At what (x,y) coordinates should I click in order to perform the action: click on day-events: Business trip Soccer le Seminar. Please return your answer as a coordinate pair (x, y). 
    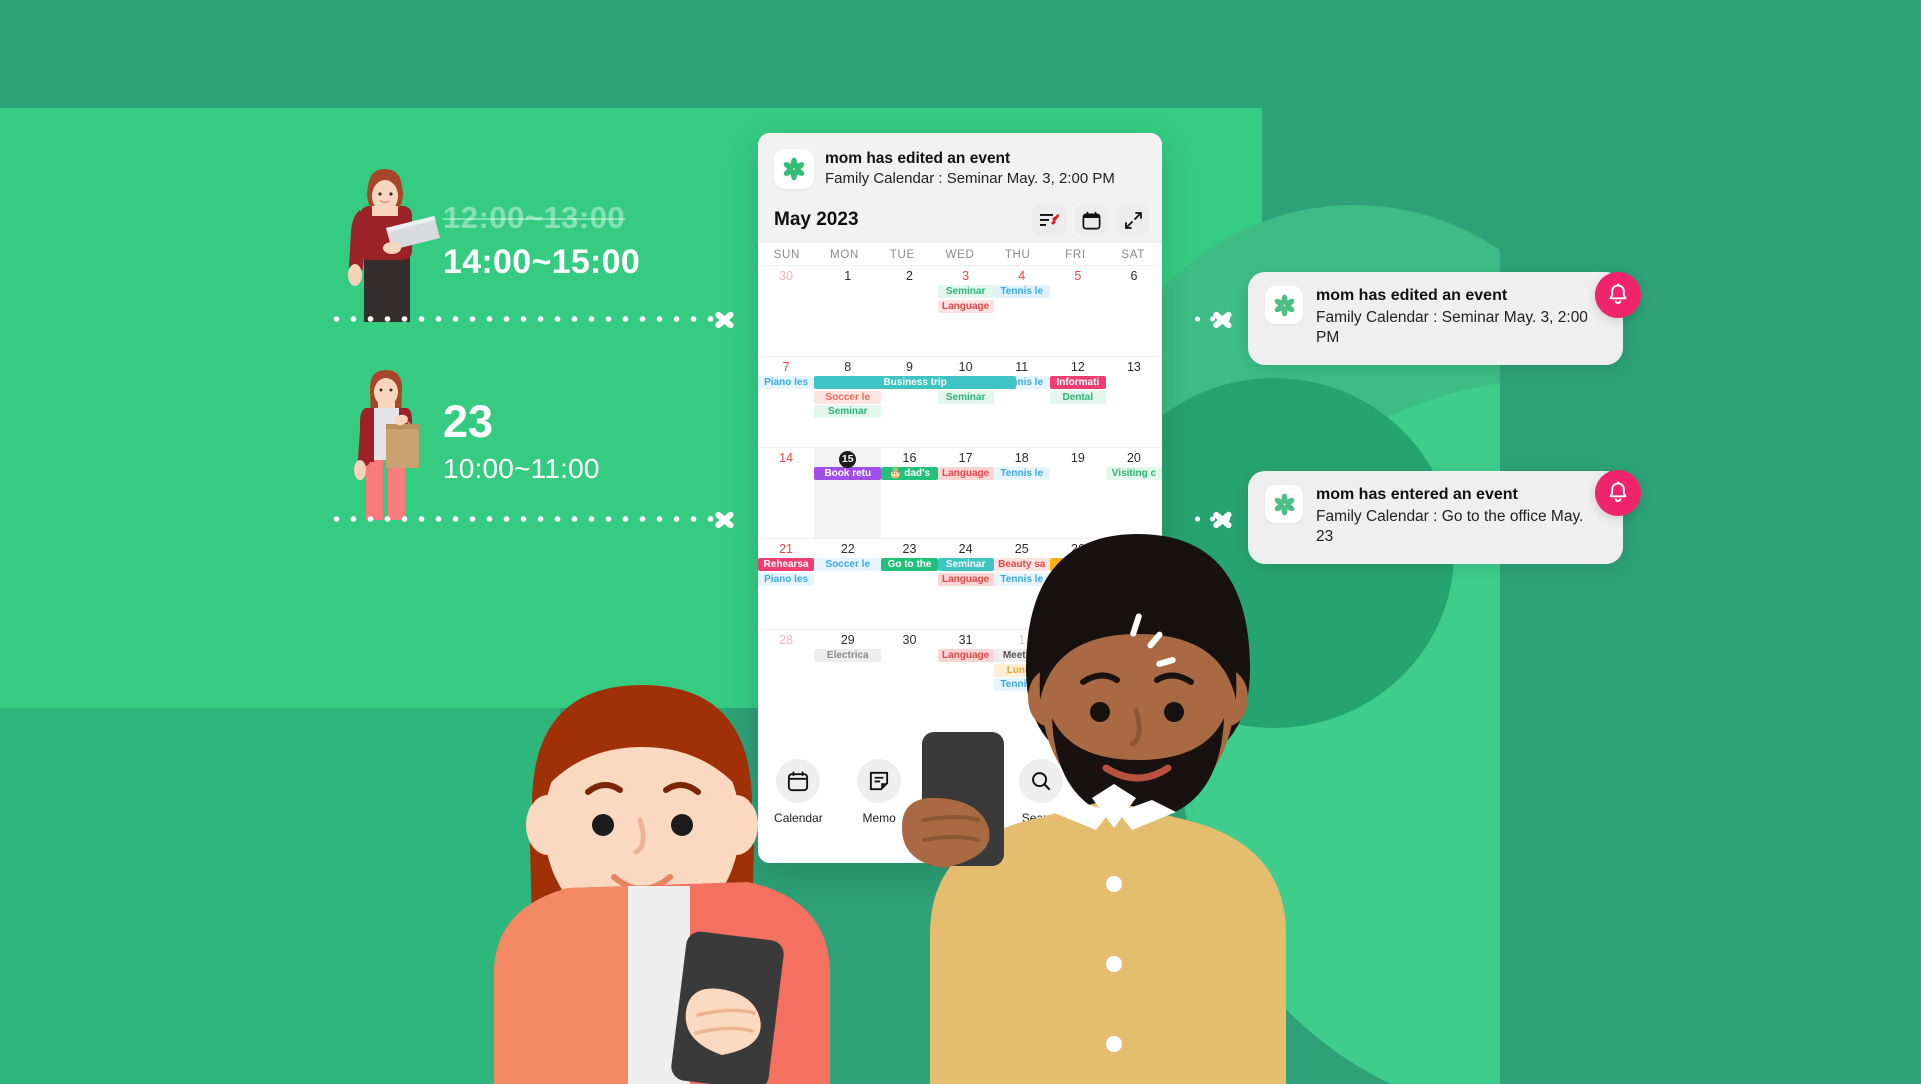
    Looking at the image, I should click on (915, 396).